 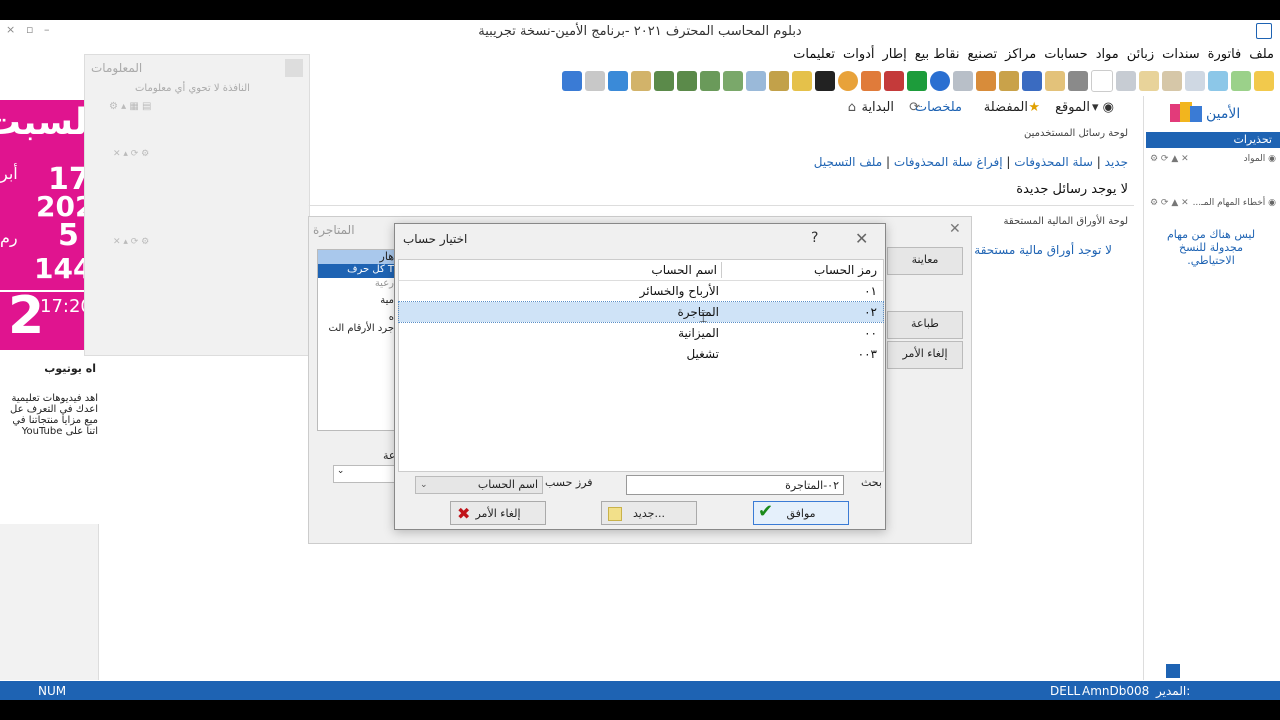 I want to click on youtube-line-4: اتنا على YouTube, so click(x=49, y=431).